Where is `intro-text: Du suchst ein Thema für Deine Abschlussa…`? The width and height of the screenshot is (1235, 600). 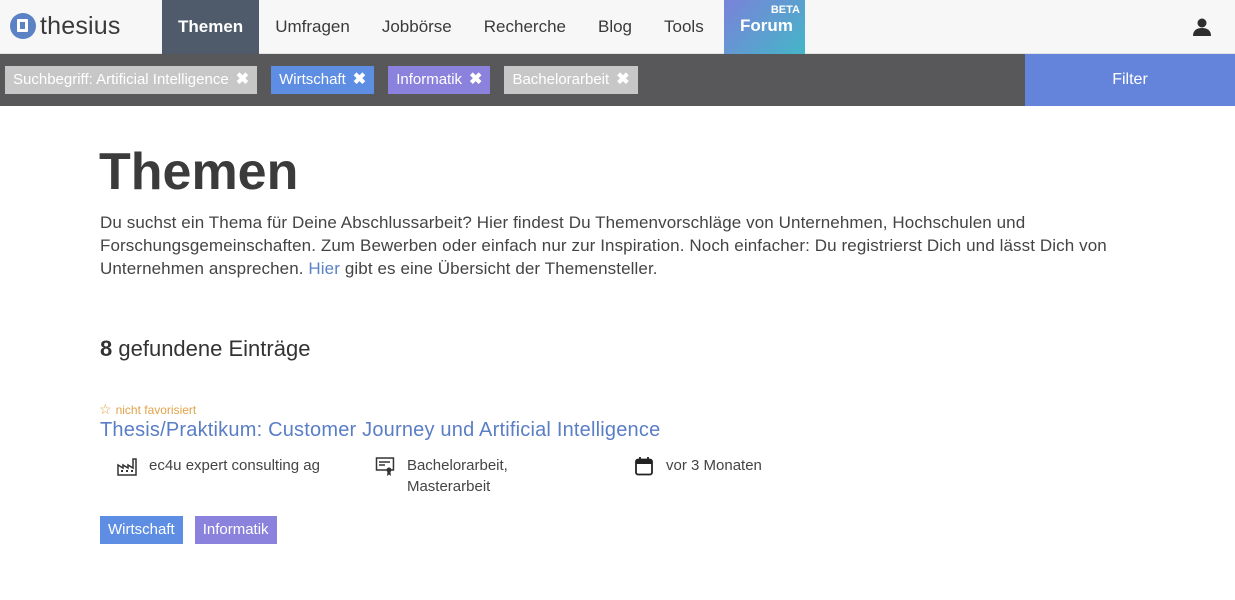 intro-text: Du suchst ein Thema für Deine Abschlussa… is located at coordinates (630, 245).